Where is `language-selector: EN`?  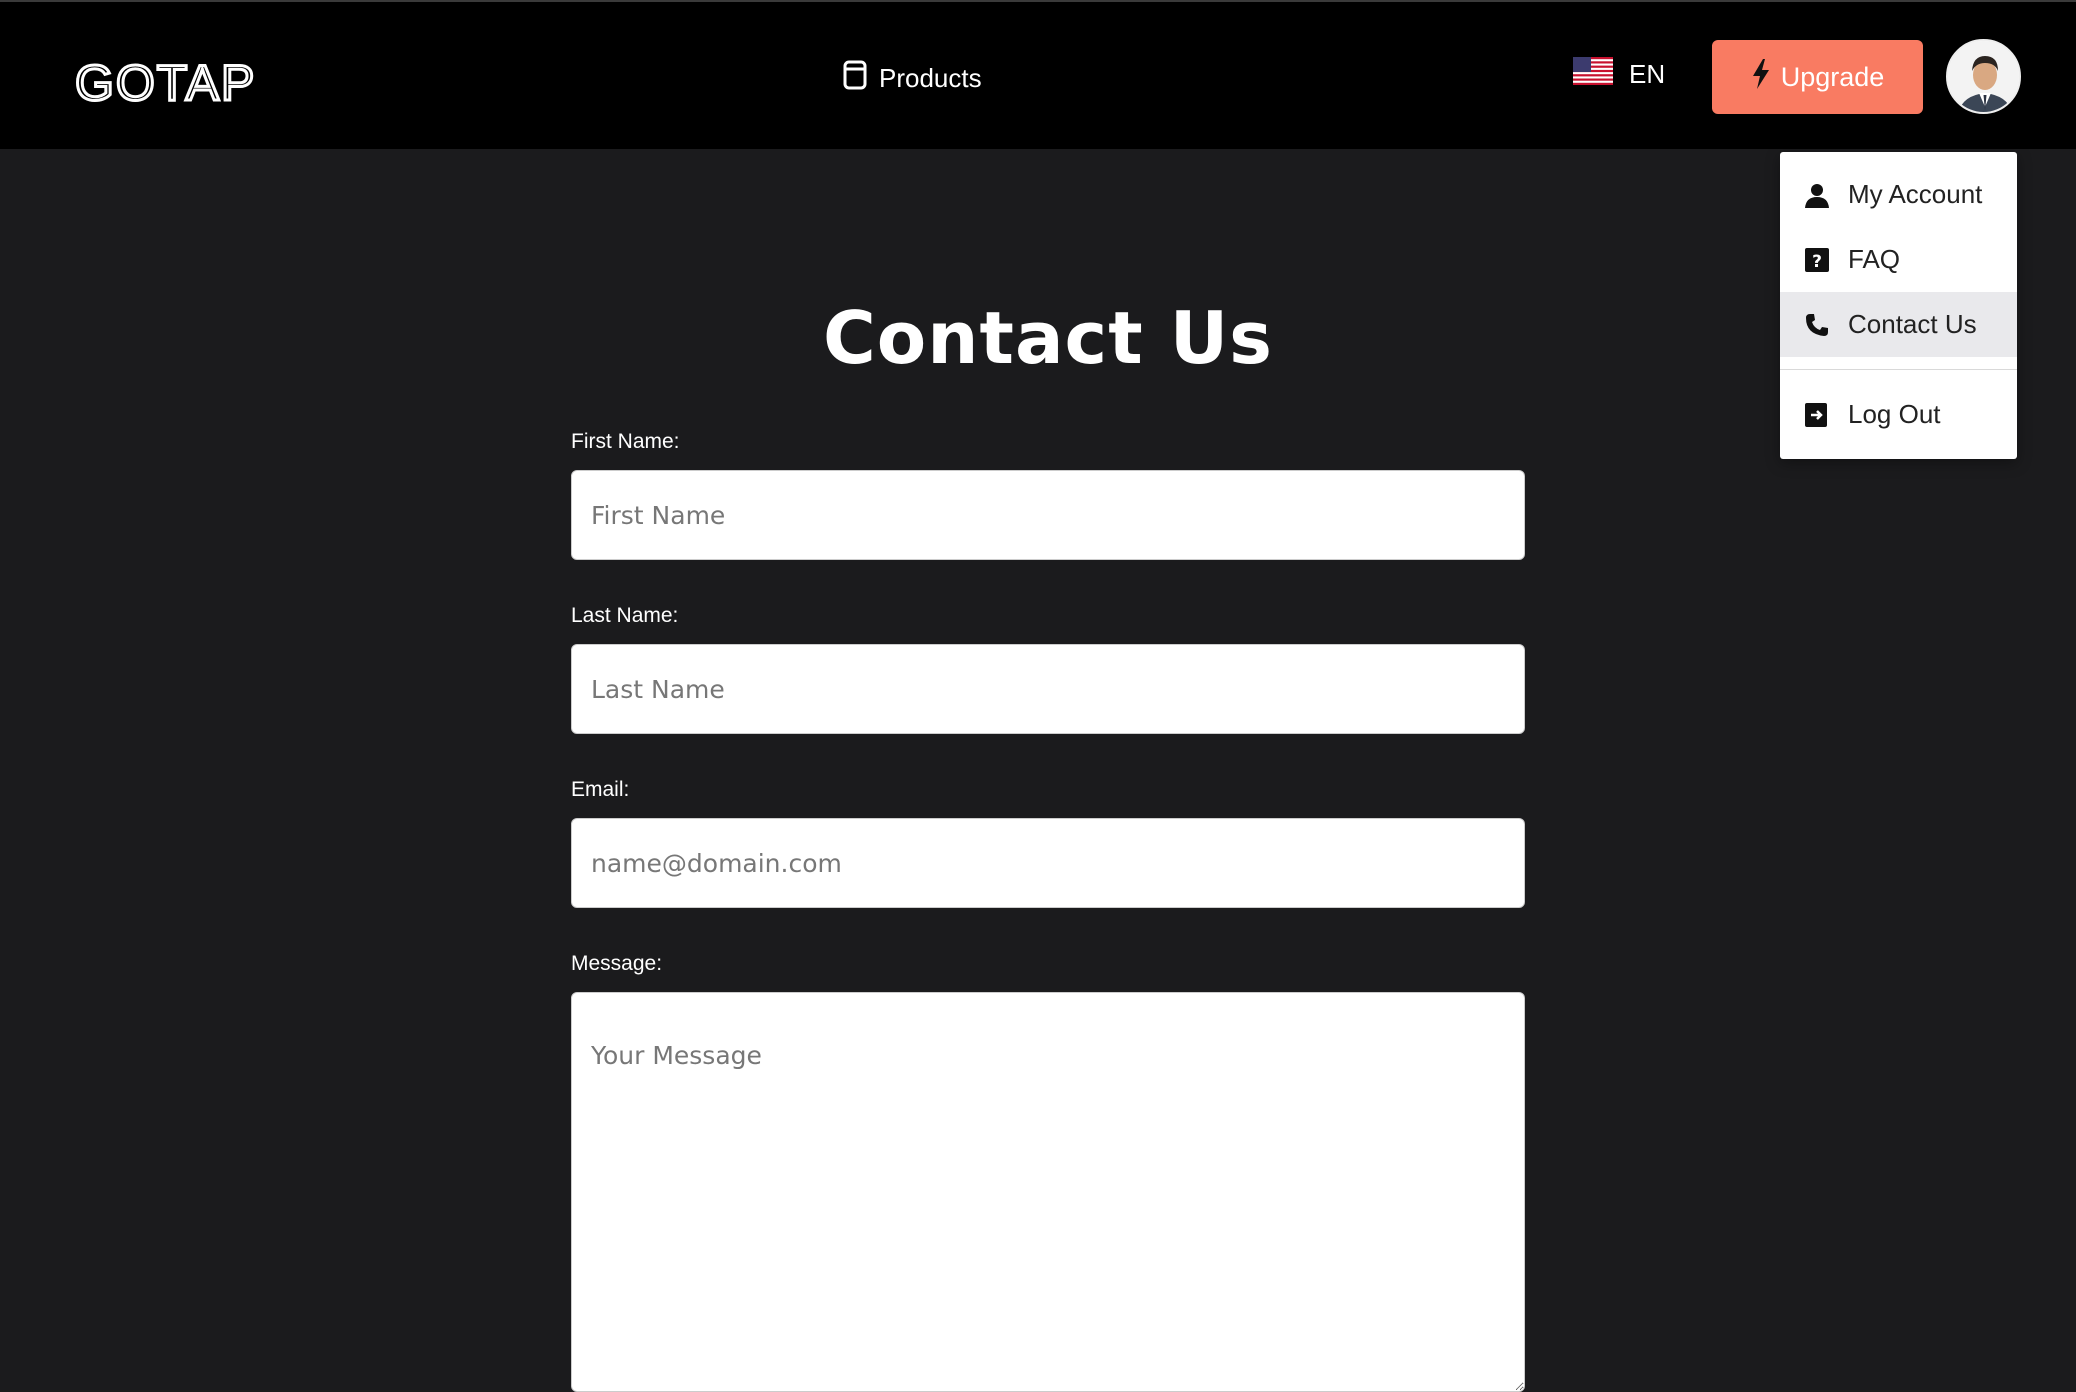 language-selector: EN is located at coordinates (1619, 74).